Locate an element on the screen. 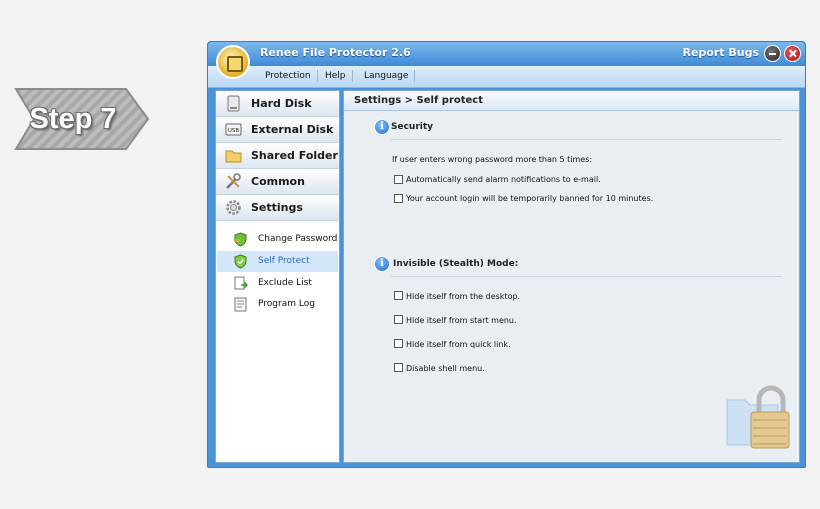  hide-desktop-checkbox is located at coordinates (398, 295).